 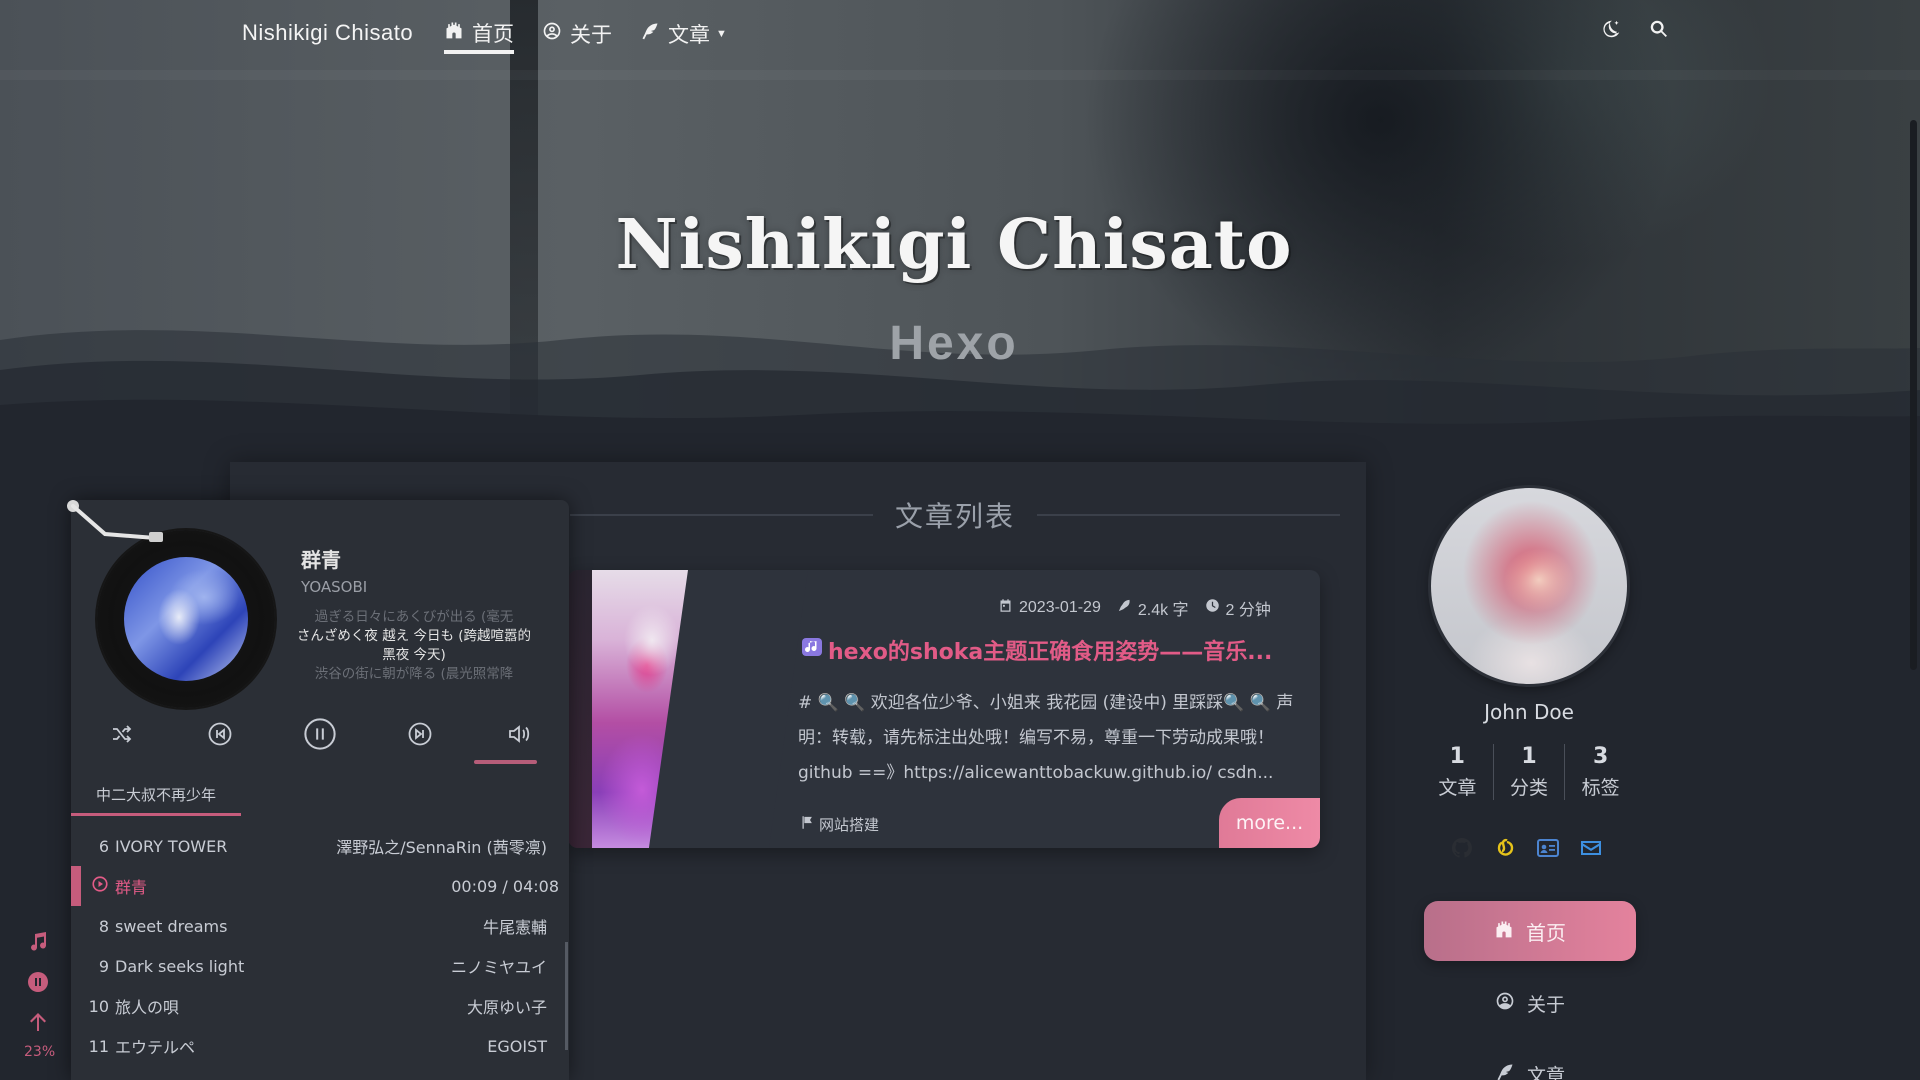 I want to click on nav-item-home: 首页, so click(x=479, y=36).